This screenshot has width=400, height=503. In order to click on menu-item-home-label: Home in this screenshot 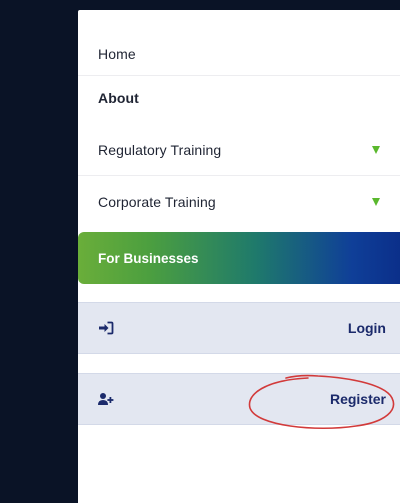, I will do `click(117, 53)`.